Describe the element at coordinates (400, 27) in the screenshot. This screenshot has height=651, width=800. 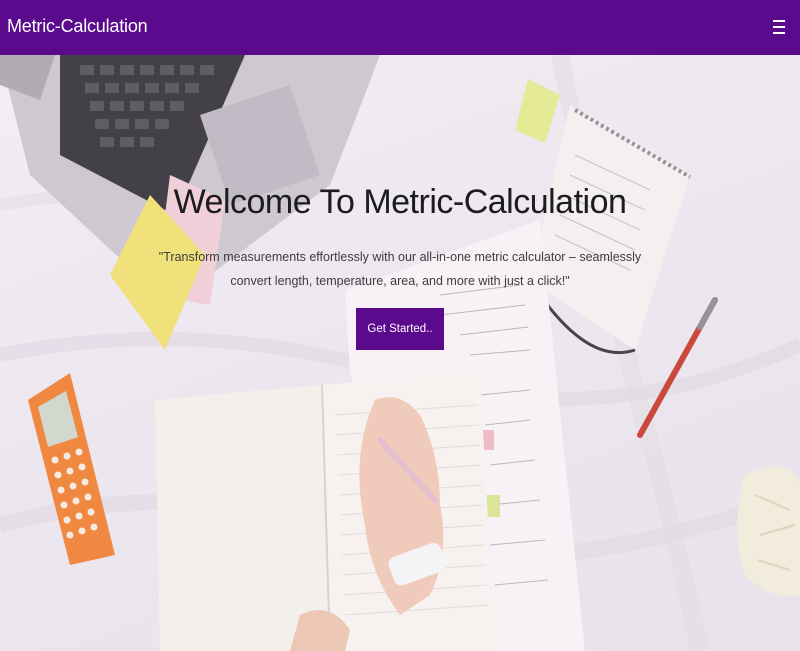
I see `navbar: Metric-Calculation` at that location.